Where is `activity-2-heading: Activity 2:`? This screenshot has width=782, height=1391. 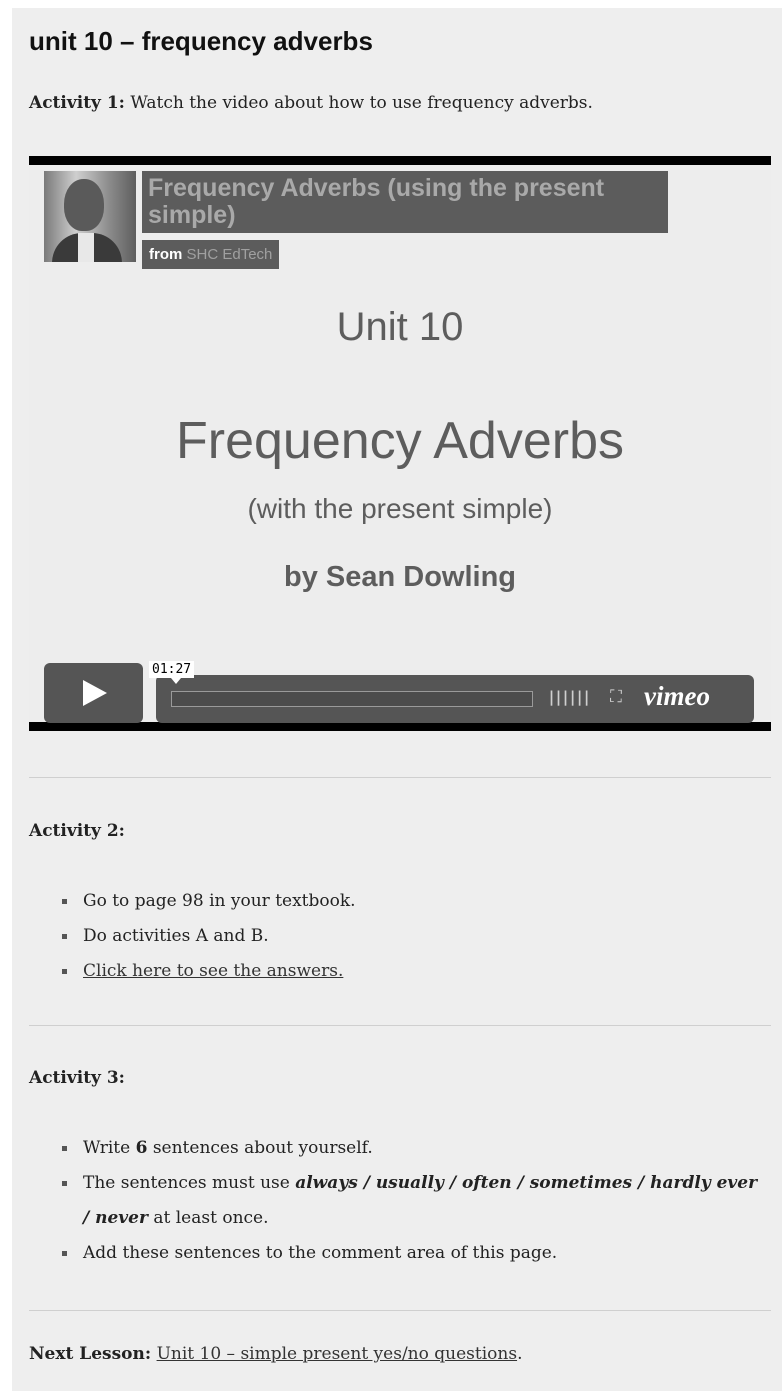
activity-2-heading: Activity 2: is located at coordinates (77, 831).